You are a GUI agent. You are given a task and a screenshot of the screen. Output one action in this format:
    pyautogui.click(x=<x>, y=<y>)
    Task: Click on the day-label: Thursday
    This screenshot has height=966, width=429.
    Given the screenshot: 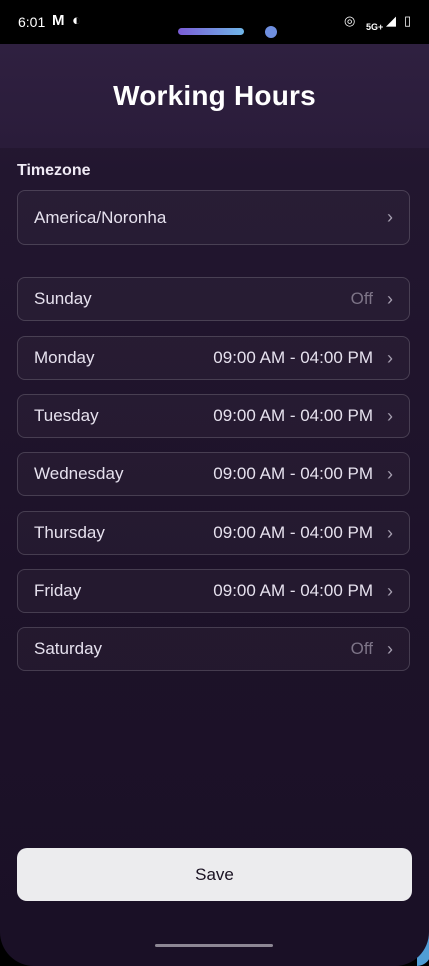 What is the action you would take?
    pyautogui.click(x=69, y=532)
    